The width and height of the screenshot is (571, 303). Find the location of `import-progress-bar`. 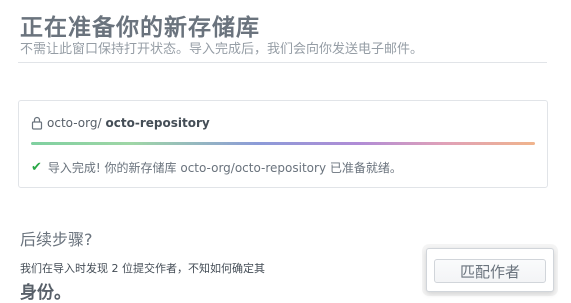

import-progress-bar is located at coordinates (283, 143).